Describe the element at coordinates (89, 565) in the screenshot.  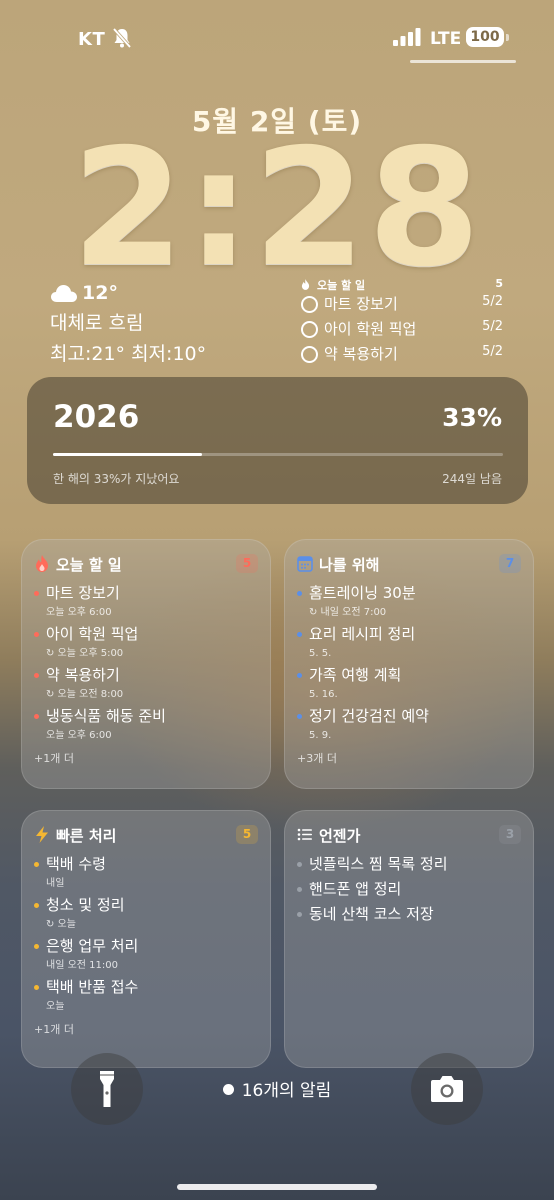
I see `card-title: 오늘 할 일` at that location.